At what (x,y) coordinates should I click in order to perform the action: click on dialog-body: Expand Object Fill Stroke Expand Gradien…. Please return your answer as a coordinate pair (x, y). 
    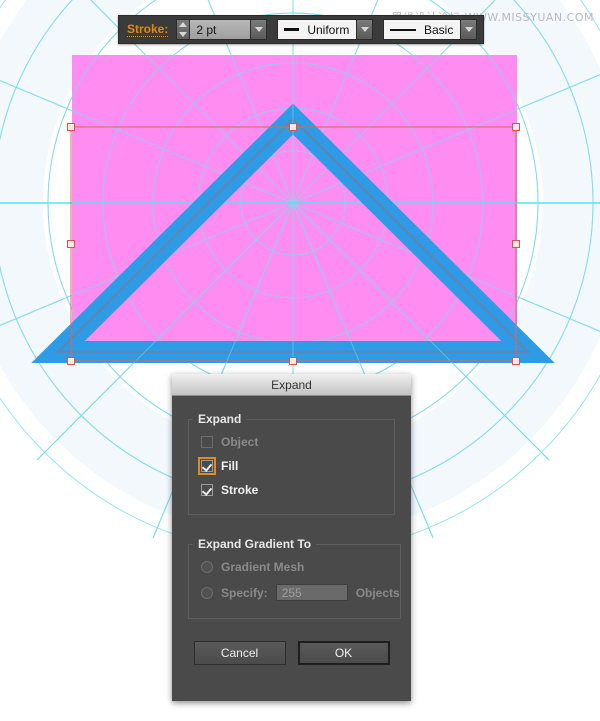
    Looking at the image, I should click on (291, 530).